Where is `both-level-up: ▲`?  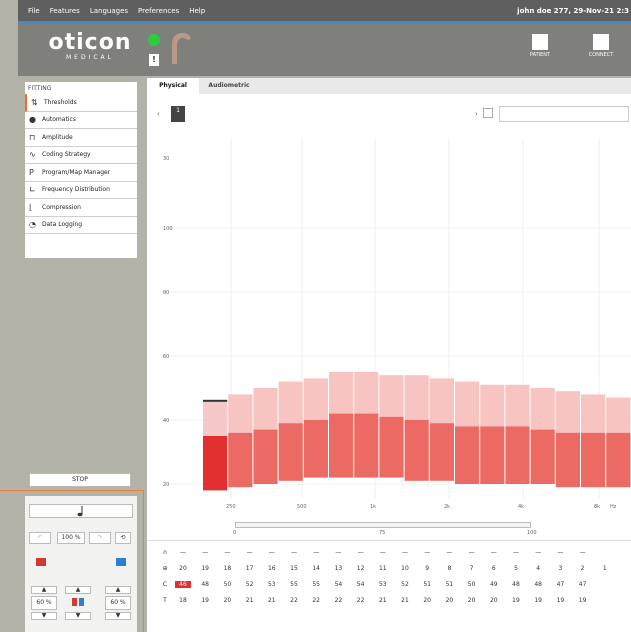 both-level-up: ▲ is located at coordinates (78, 590).